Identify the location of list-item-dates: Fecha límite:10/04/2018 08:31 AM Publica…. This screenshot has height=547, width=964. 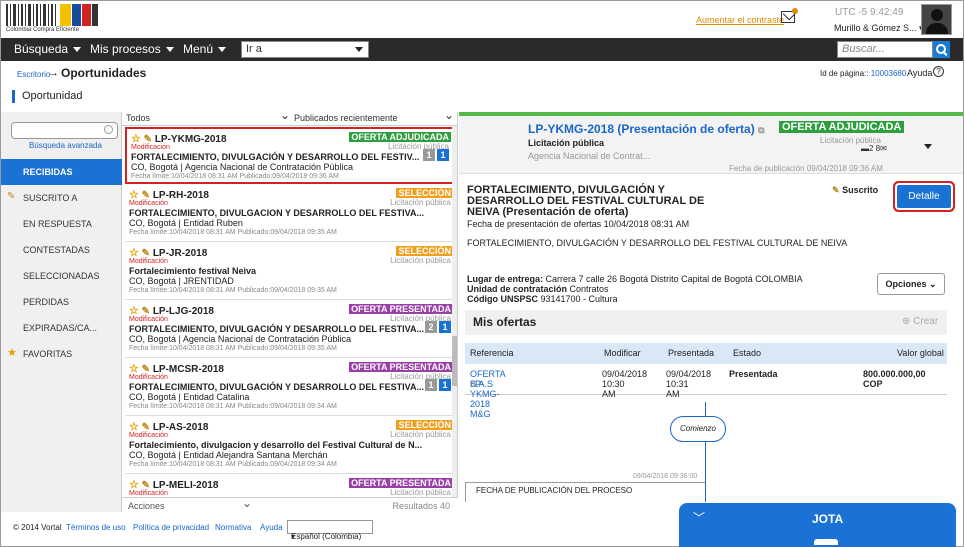
(233, 290).